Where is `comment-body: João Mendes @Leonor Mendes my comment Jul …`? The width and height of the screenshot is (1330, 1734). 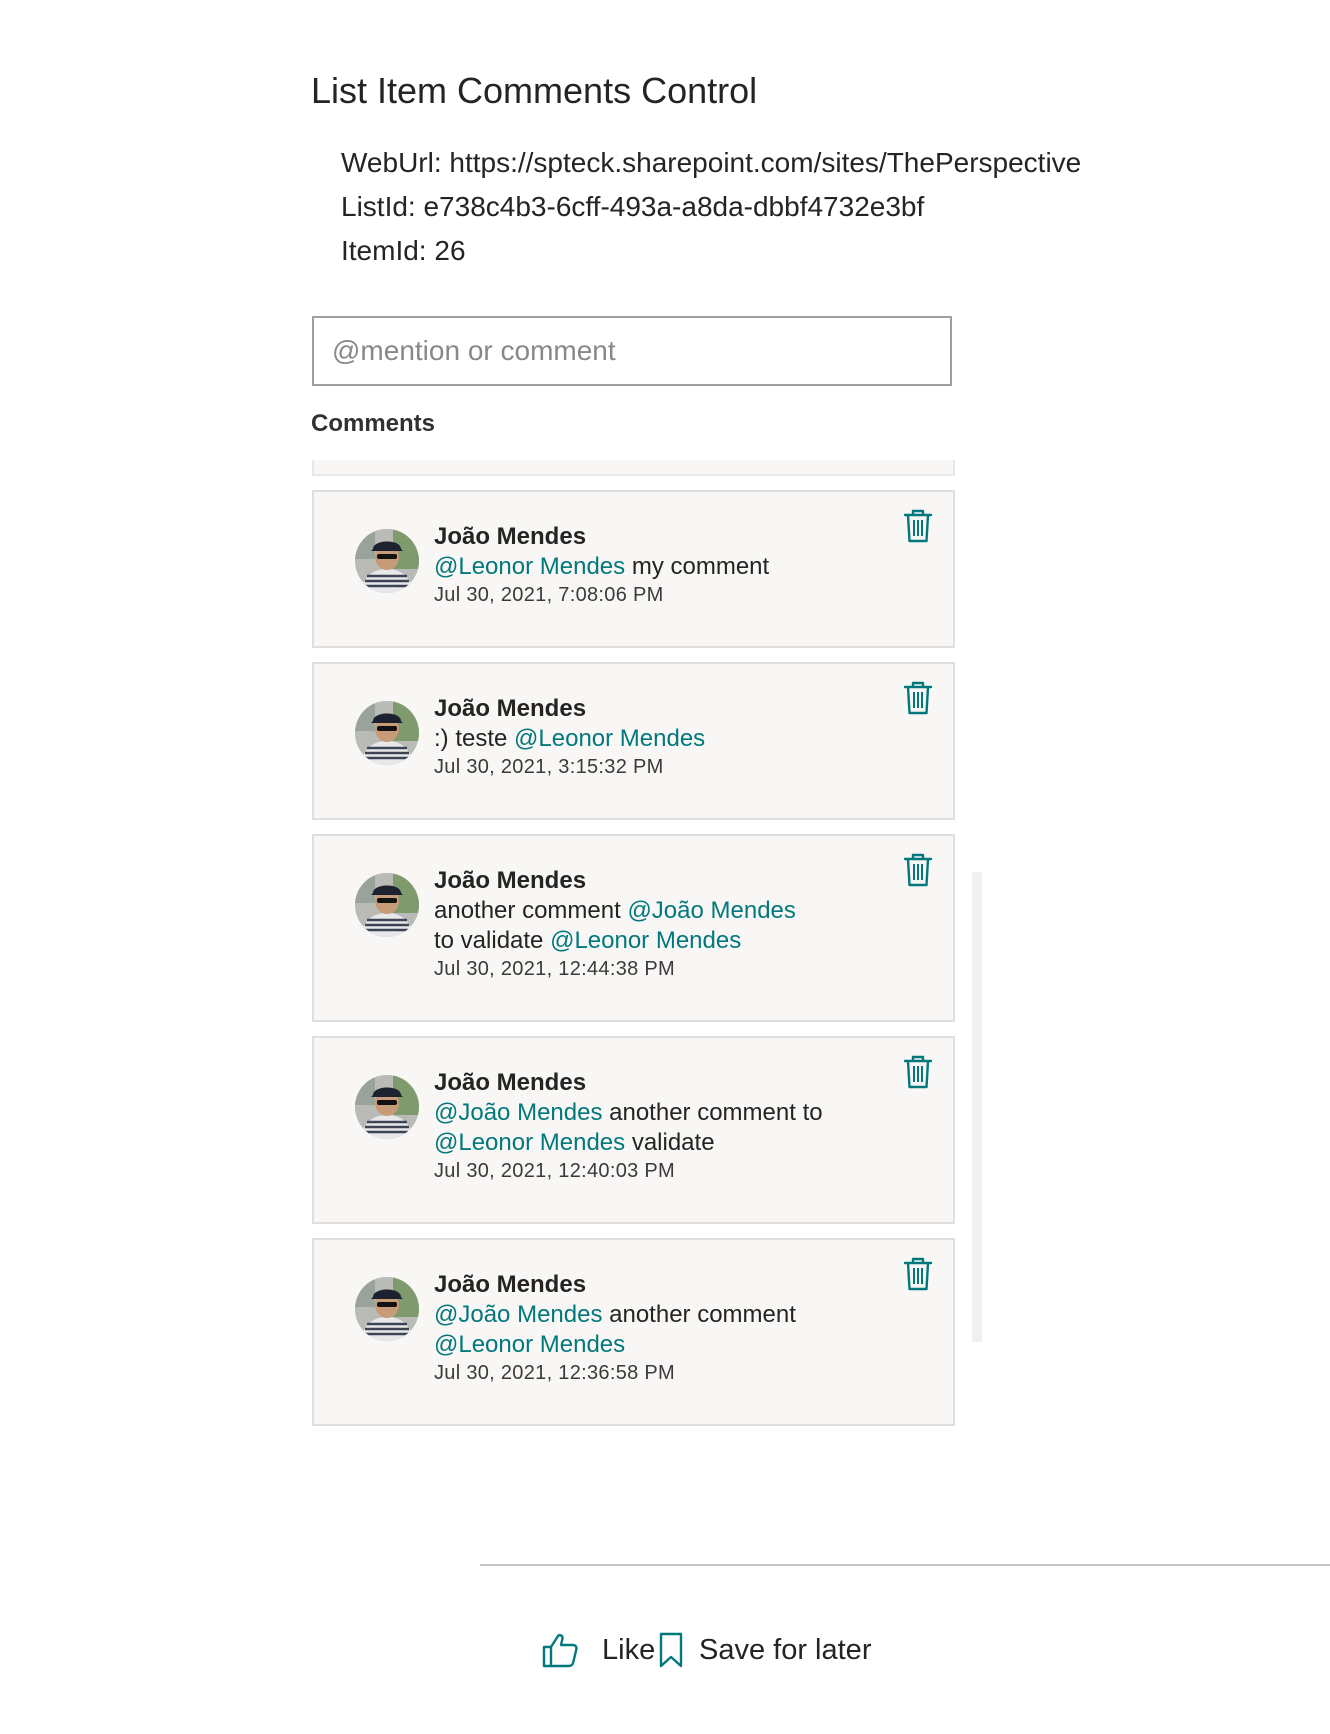 comment-body: João Mendes @Leonor Mendes my comment Jul … is located at coordinates (658, 565).